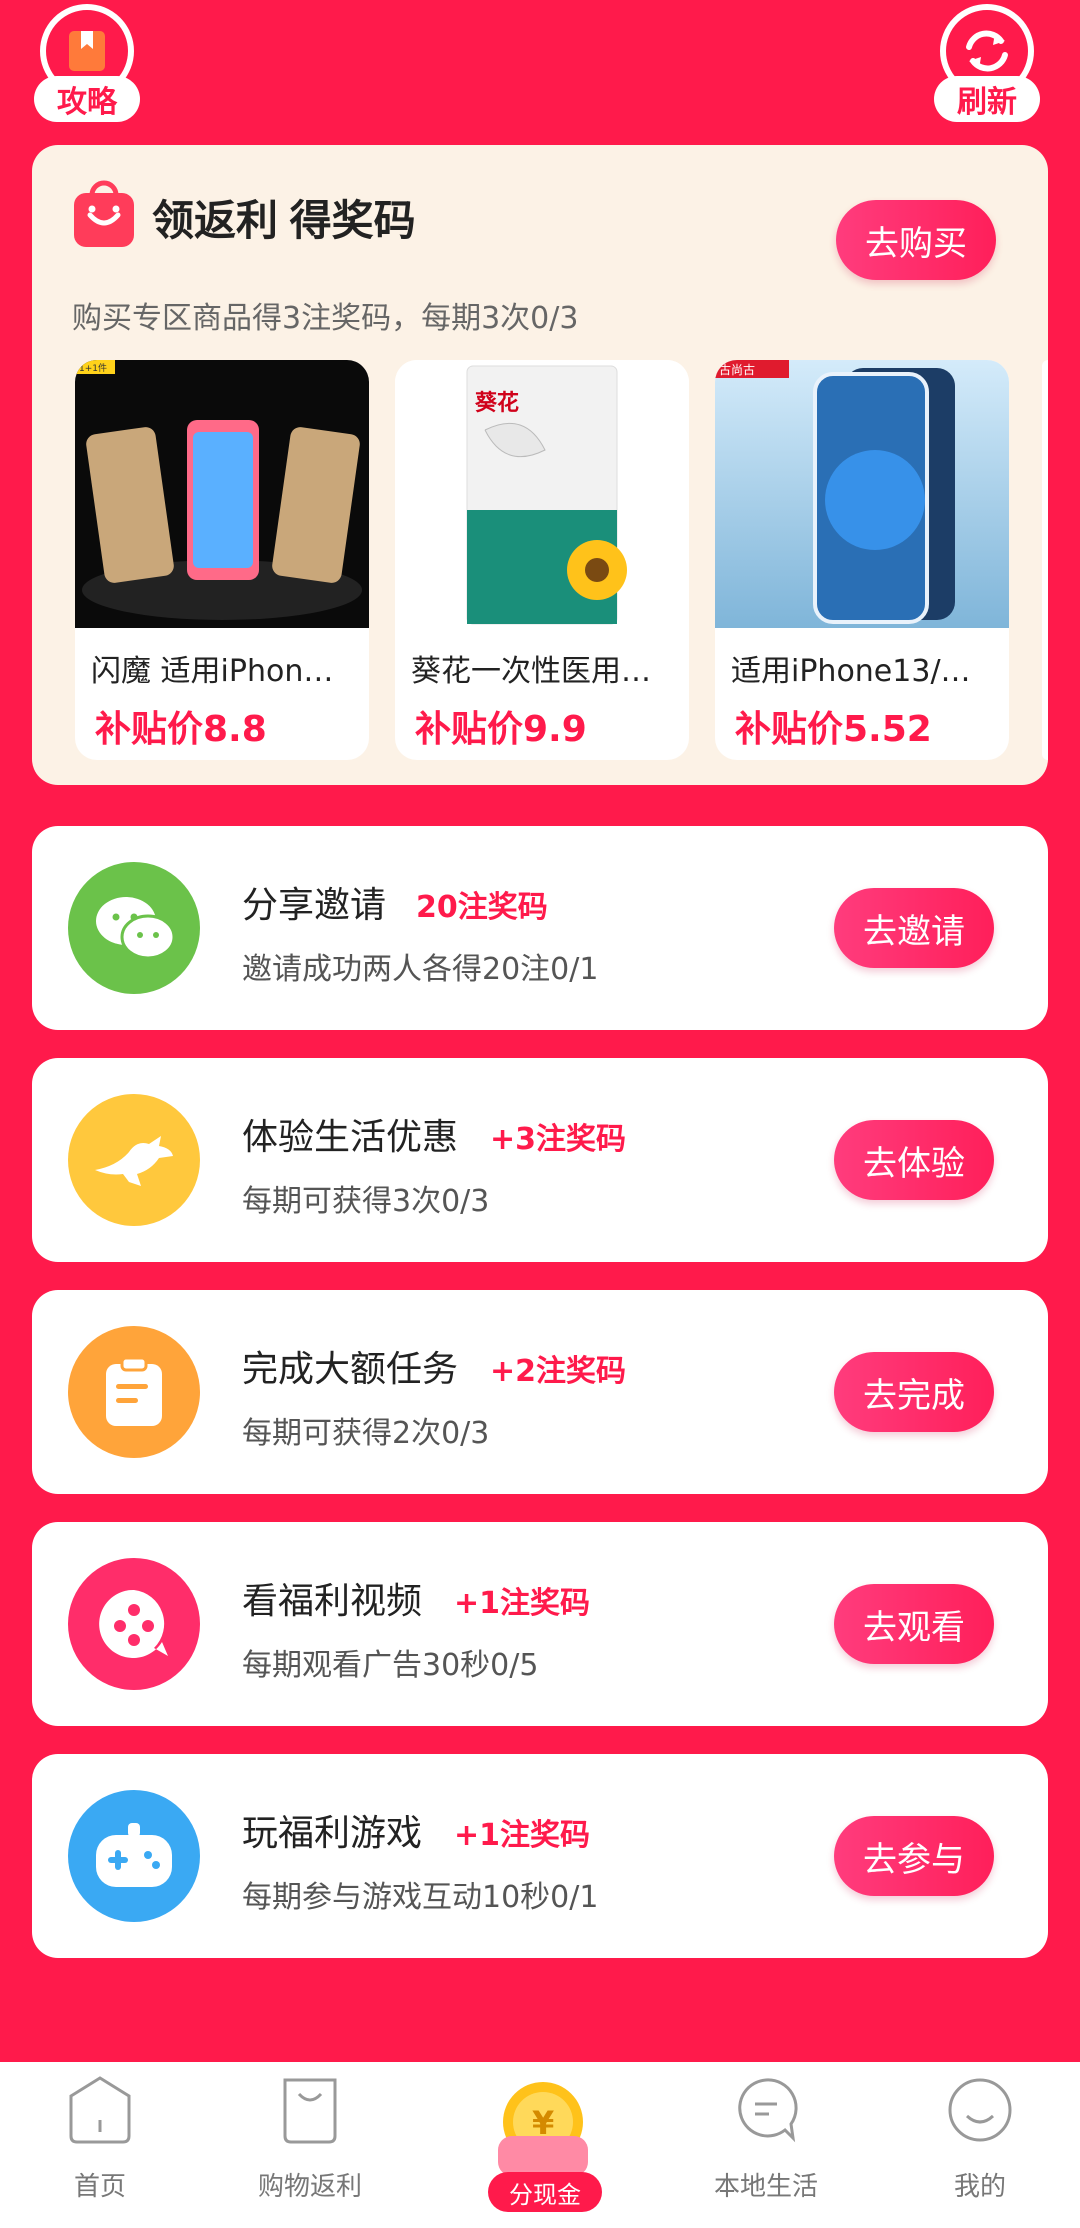  Describe the element at coordinates (134, 1624) in the screenshot. I see `video-icon` at that location.